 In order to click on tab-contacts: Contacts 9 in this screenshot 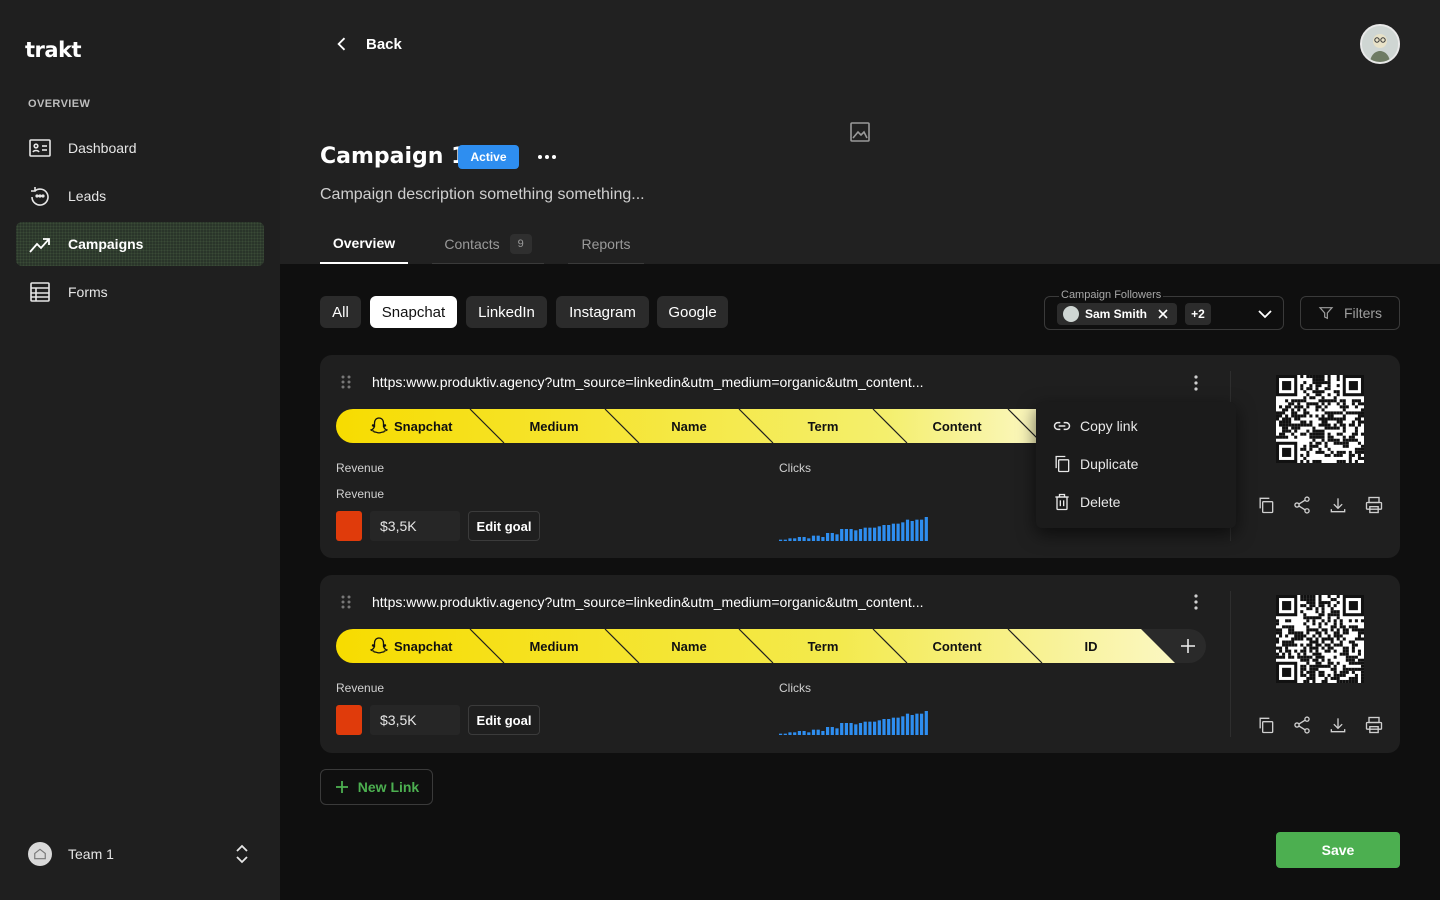, I will do `click(488, 244)`.